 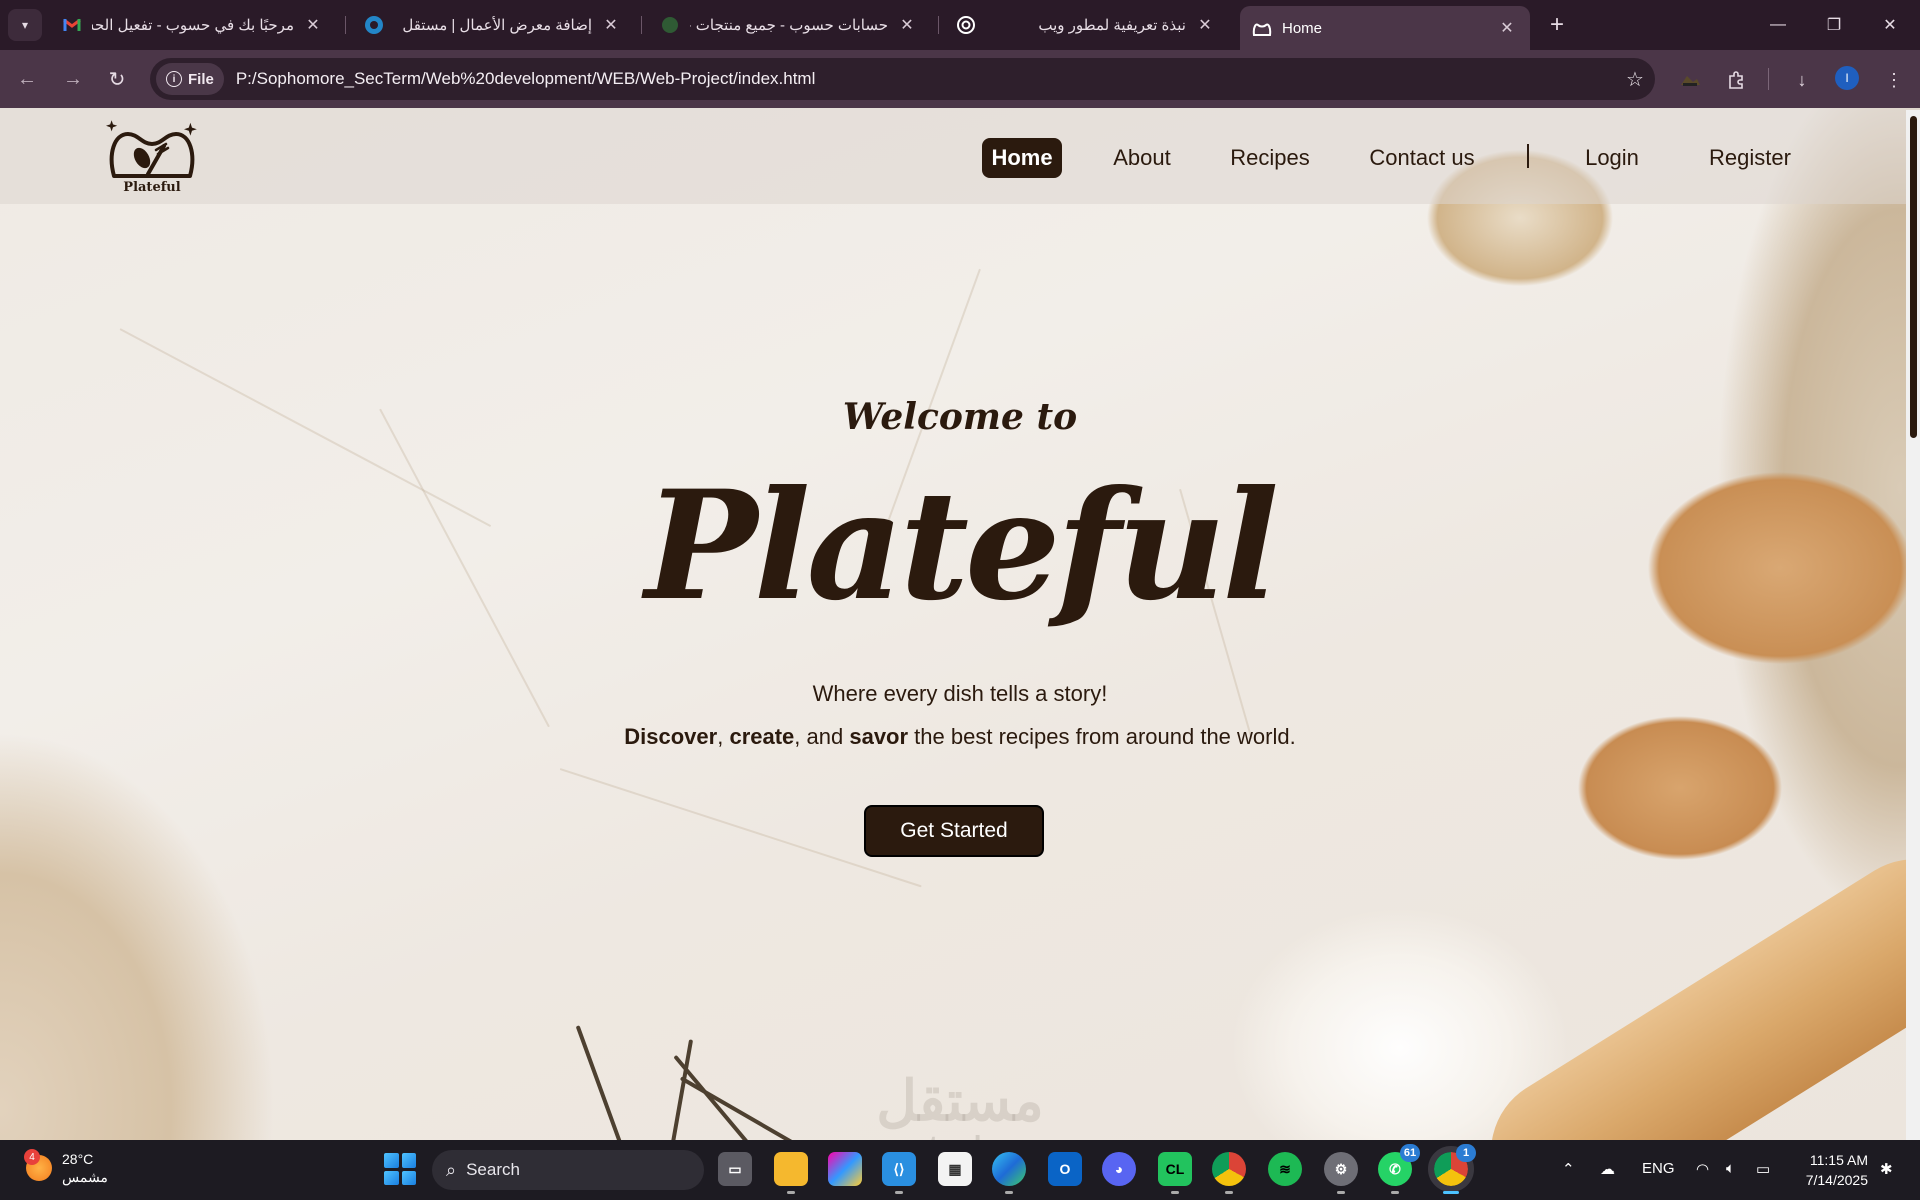 What do you see at coordinates (1341, 1173) in the screenshot?
I see `settings-gear-icon: ⚙` at bounding box center [1341, 1173].